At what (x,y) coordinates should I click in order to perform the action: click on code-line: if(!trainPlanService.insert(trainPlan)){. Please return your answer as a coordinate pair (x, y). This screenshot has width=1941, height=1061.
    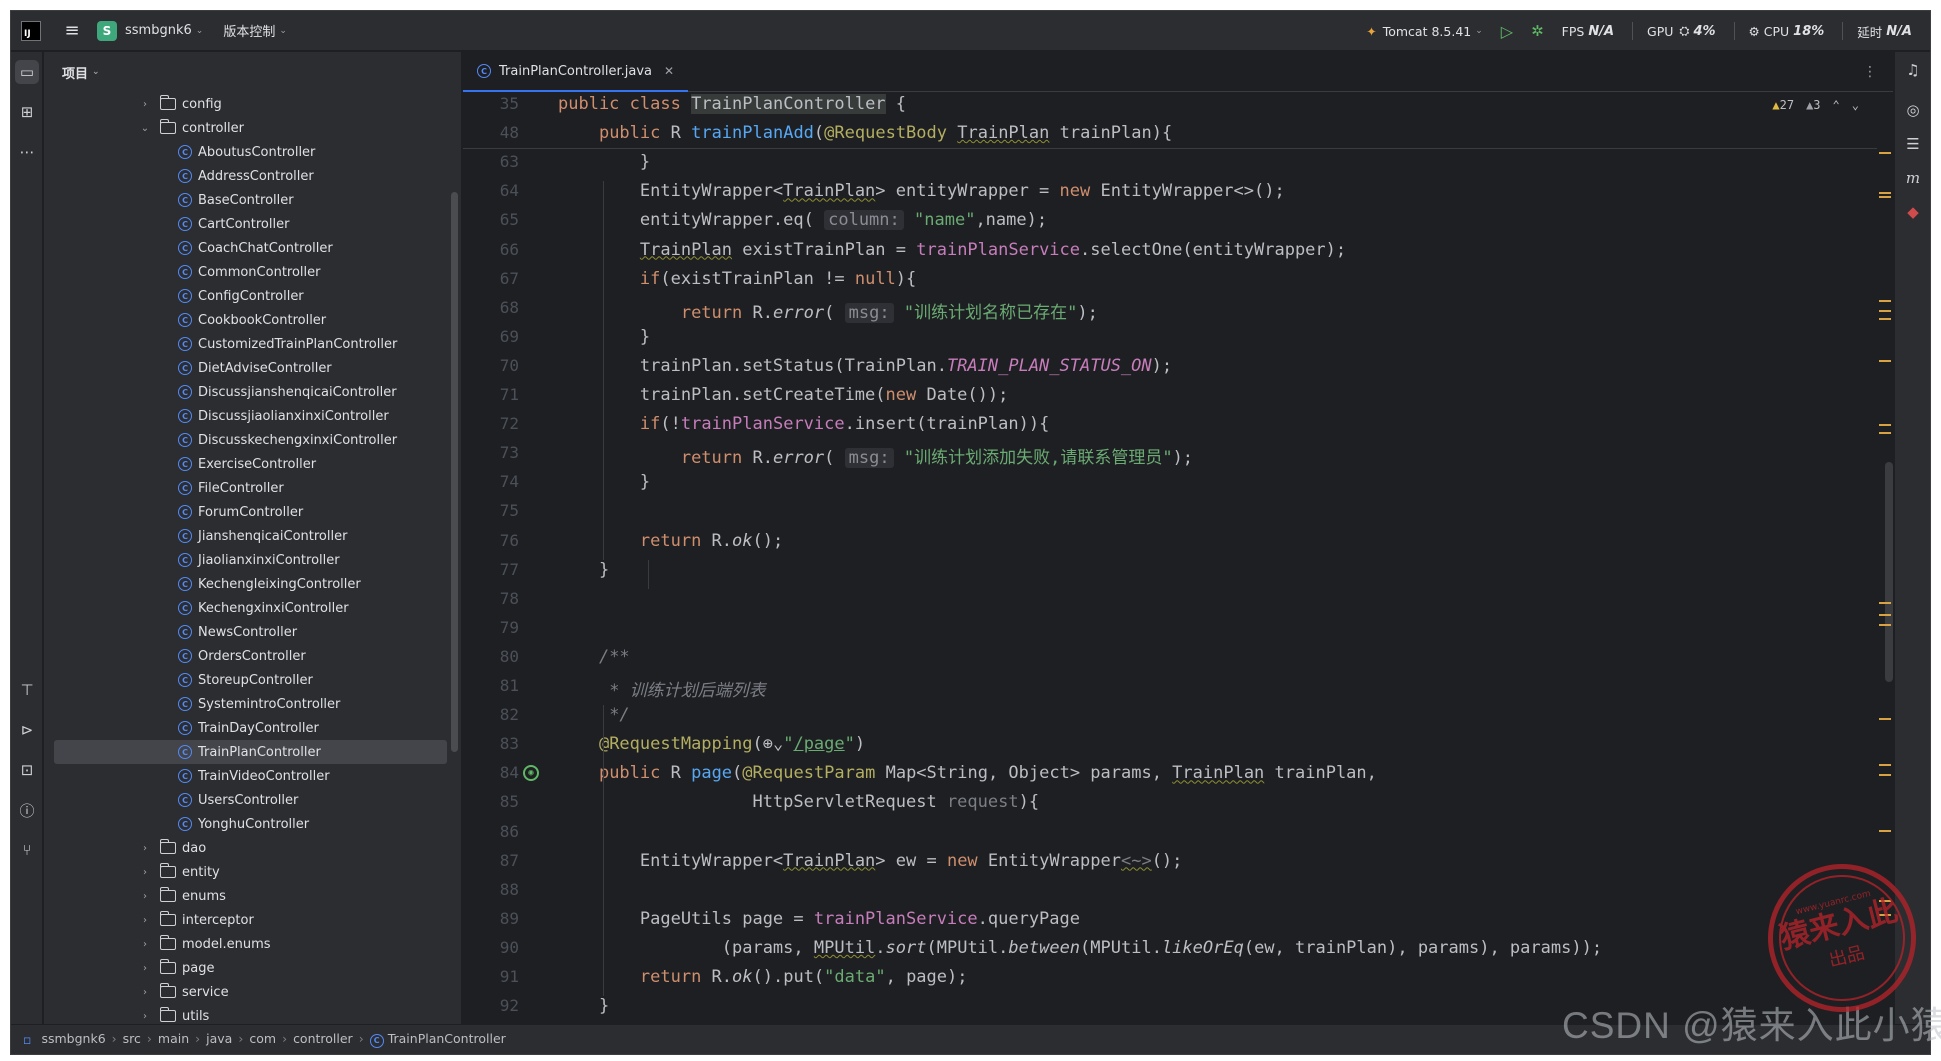
    Looking at the image, I should click on (803, 424).